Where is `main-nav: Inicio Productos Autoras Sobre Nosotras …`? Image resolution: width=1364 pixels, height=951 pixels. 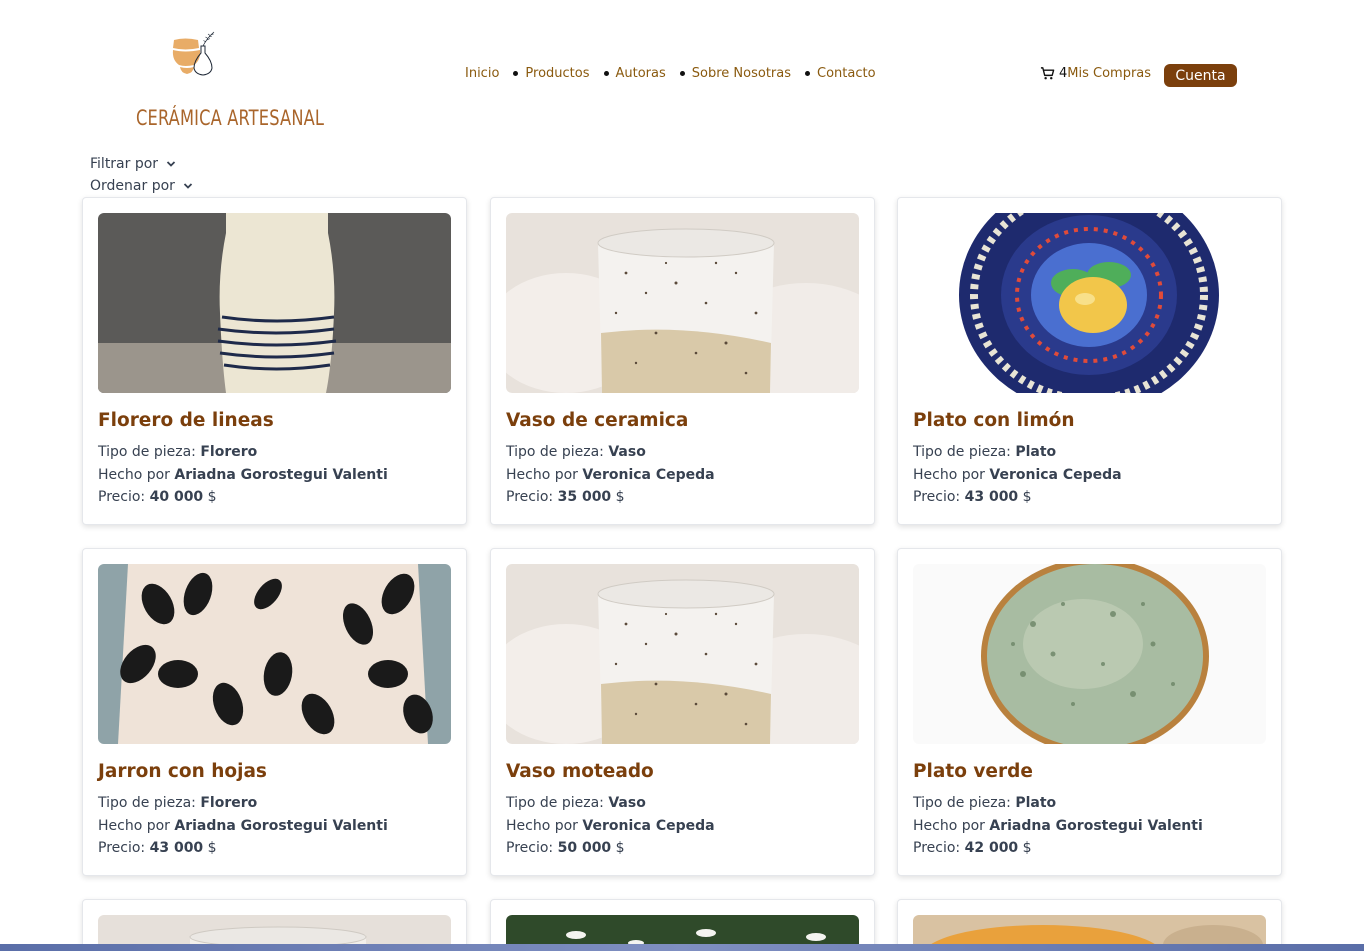
main-nav: Inicio Productos Autoras Sobre Nosotras … is located at coordinates (670, 73).